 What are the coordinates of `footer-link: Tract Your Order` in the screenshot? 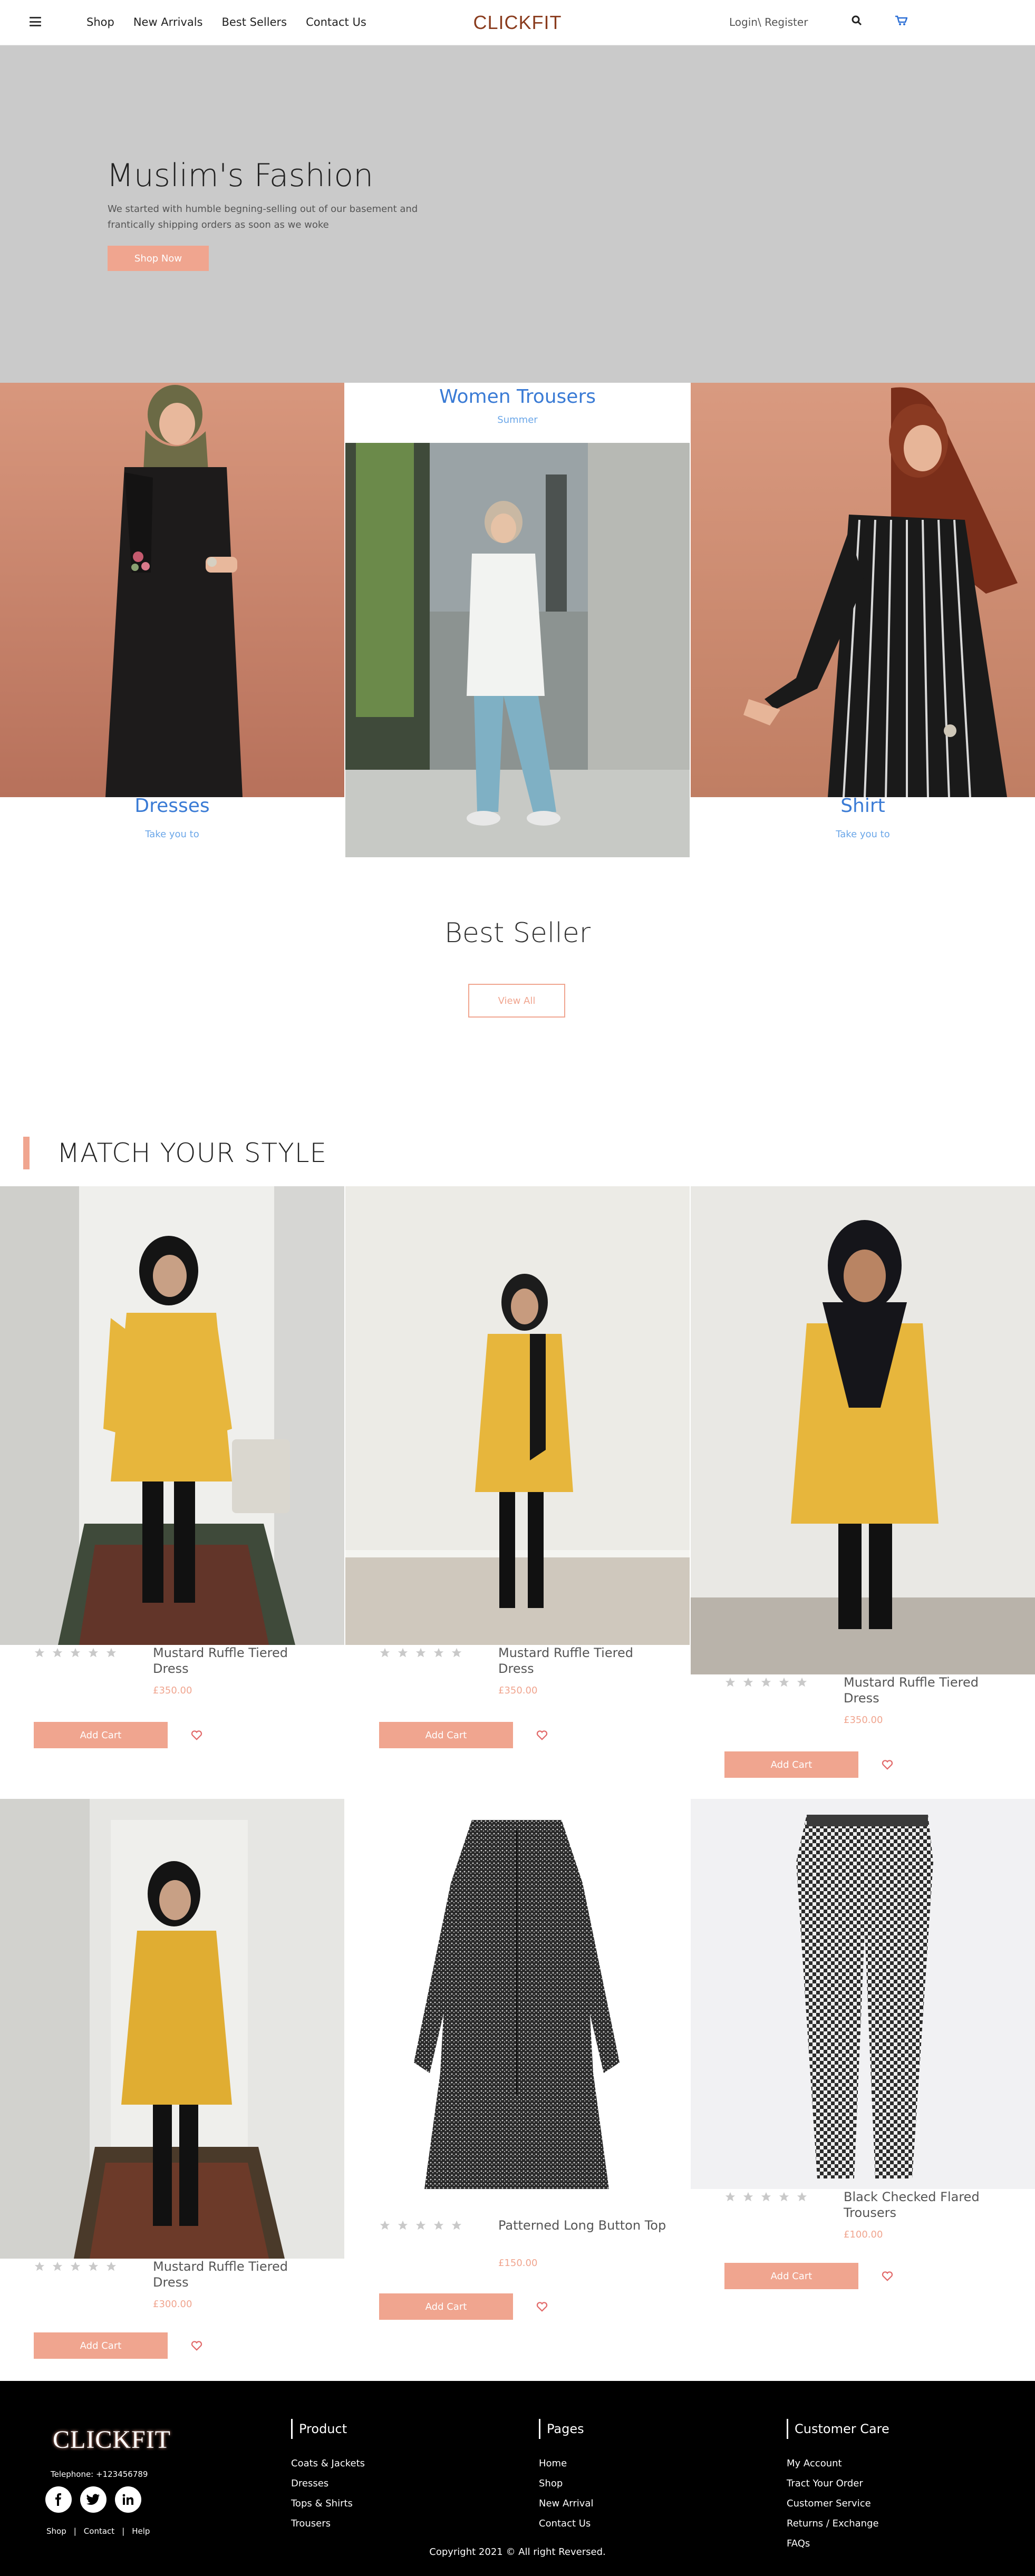 It's located at (838, 2484).